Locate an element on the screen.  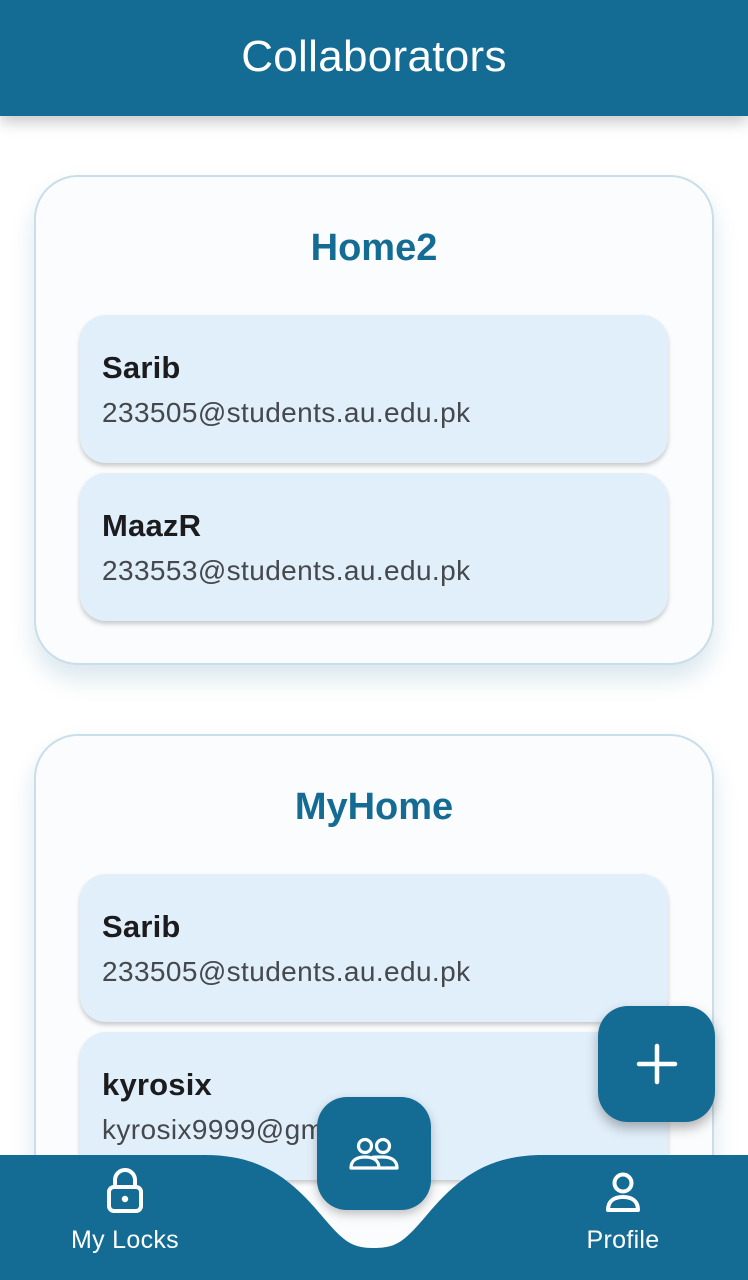
member-card: MaazR 233553@students.au.edu.pk is located at coordinates (374, 547).